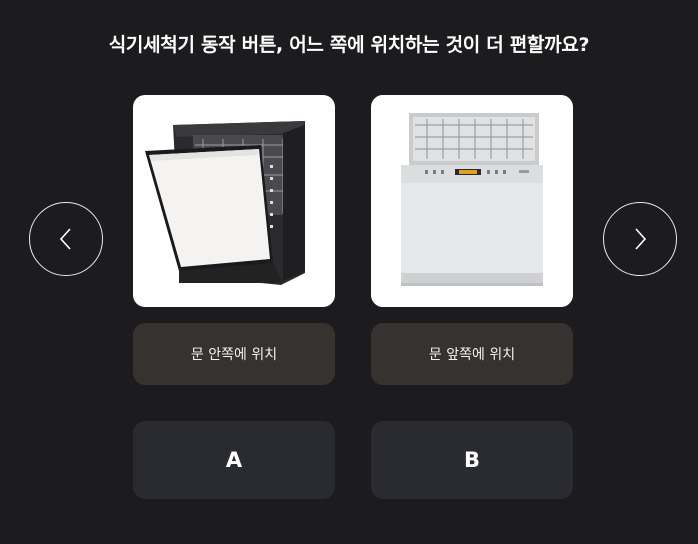  Describe the element at coordinates (472, 354) in the screenshot. I see `option-b-description: 문 앞쪽에 위치` at that location.